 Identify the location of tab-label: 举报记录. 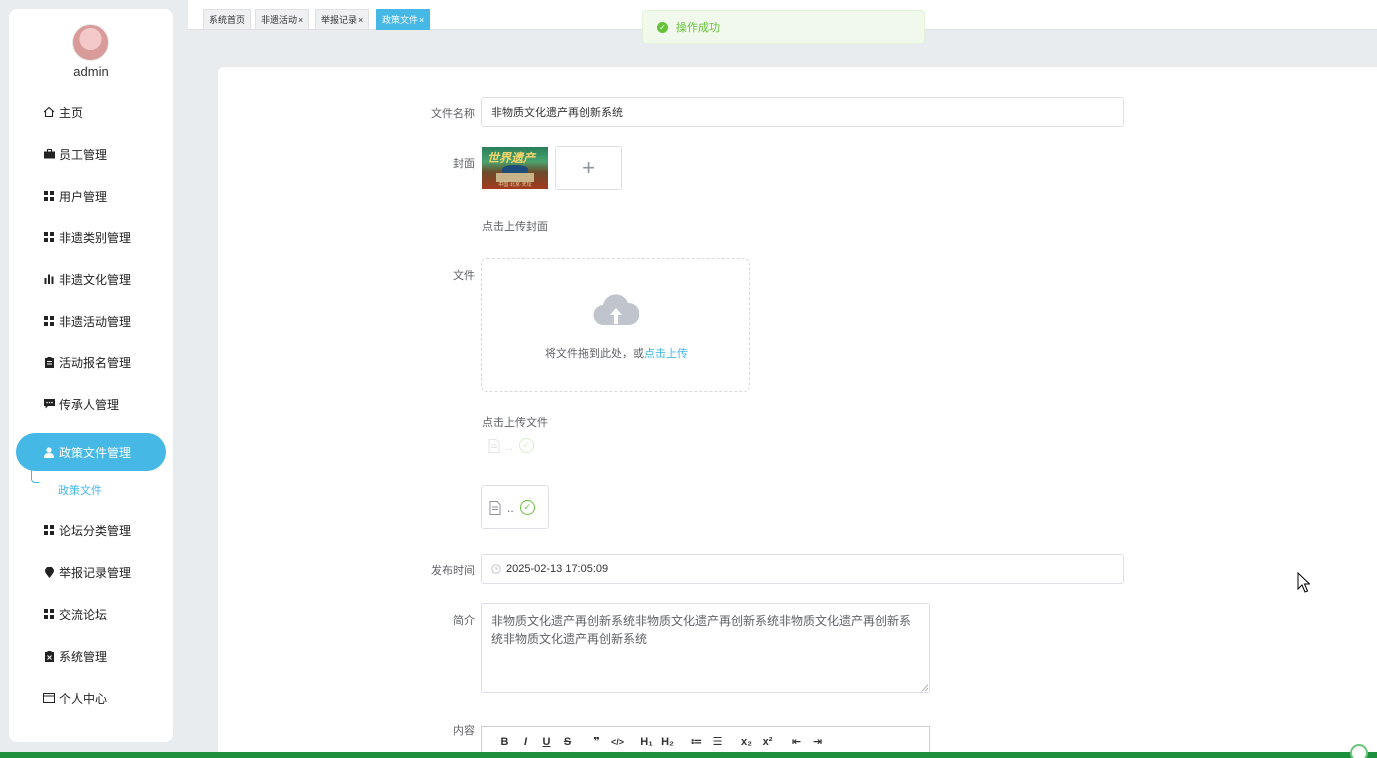
(339, 20).